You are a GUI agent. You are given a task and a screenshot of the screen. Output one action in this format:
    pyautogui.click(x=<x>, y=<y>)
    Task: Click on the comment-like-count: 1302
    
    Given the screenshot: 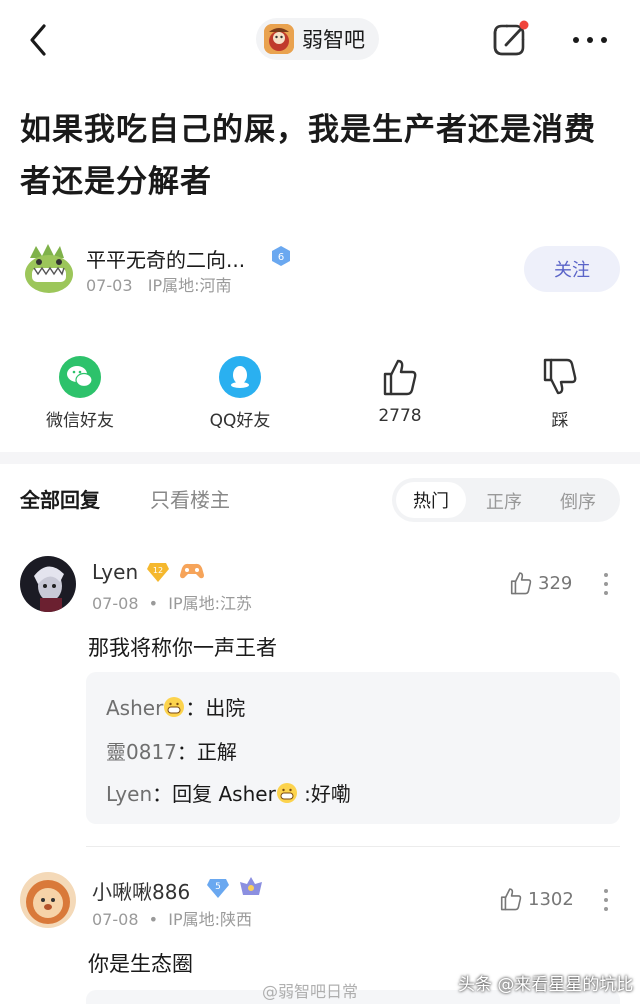 What is the action you would take?
    pyautogui.click(x=551, y=899)
    